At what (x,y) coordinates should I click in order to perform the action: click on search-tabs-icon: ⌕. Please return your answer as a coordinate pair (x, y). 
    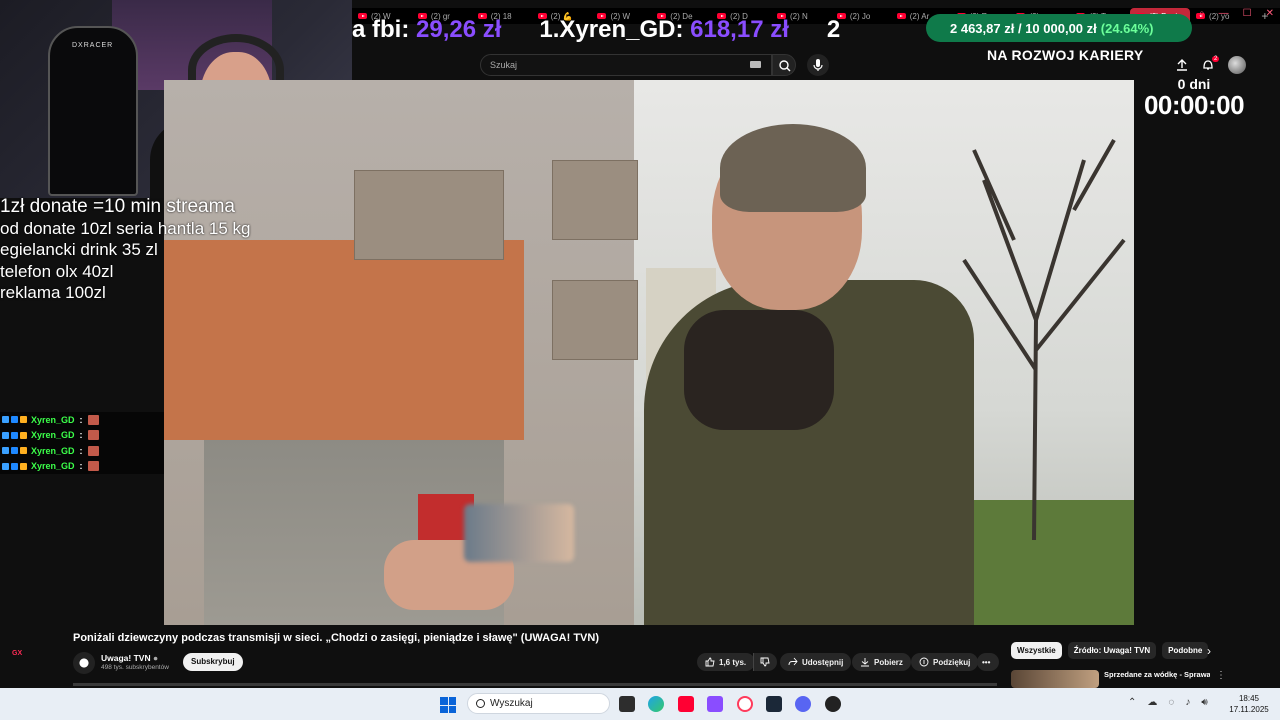
    Looking at the image, I should click on (1202, 13).